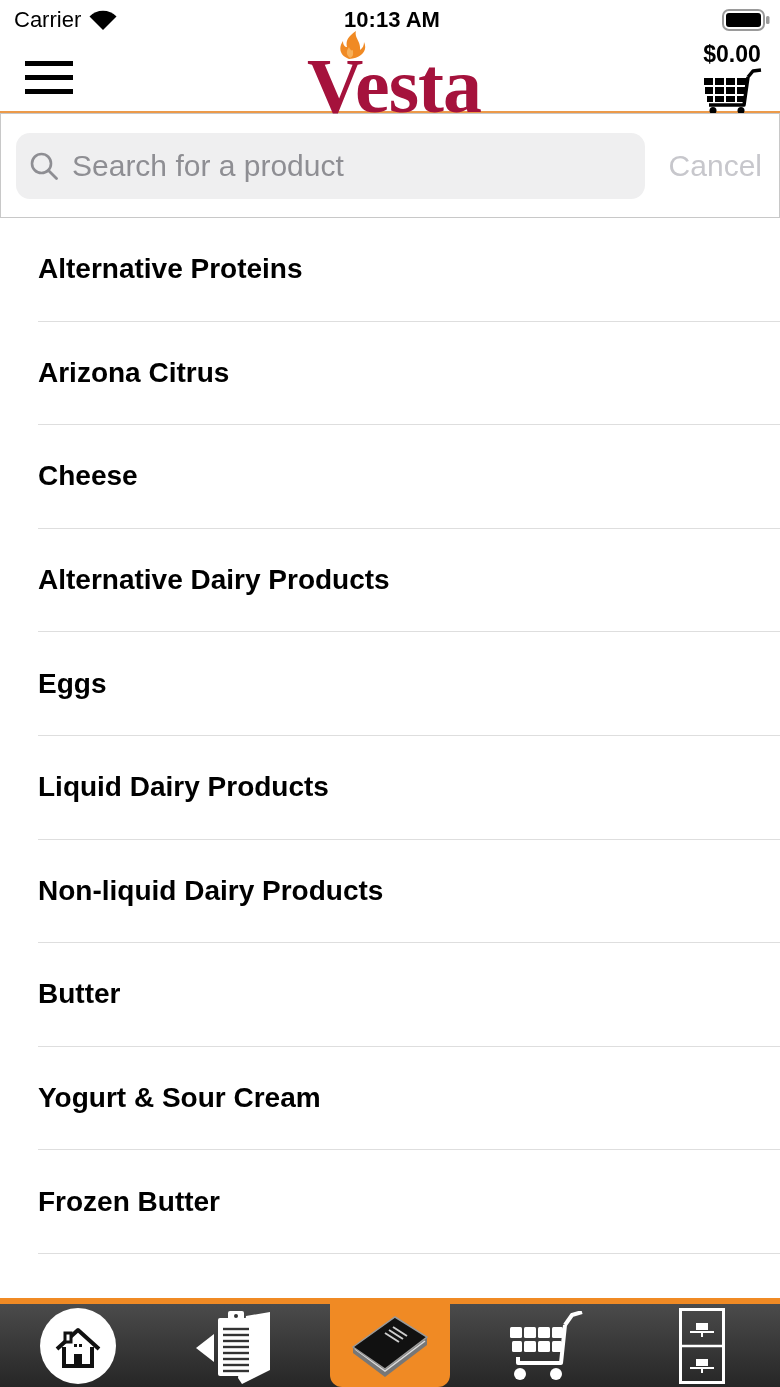 Image resolution: width=780 pixels, height=1387 pixels. Describe the element at coordinates (746, 20) in the screenshot. I see `battery-icon` at that location.